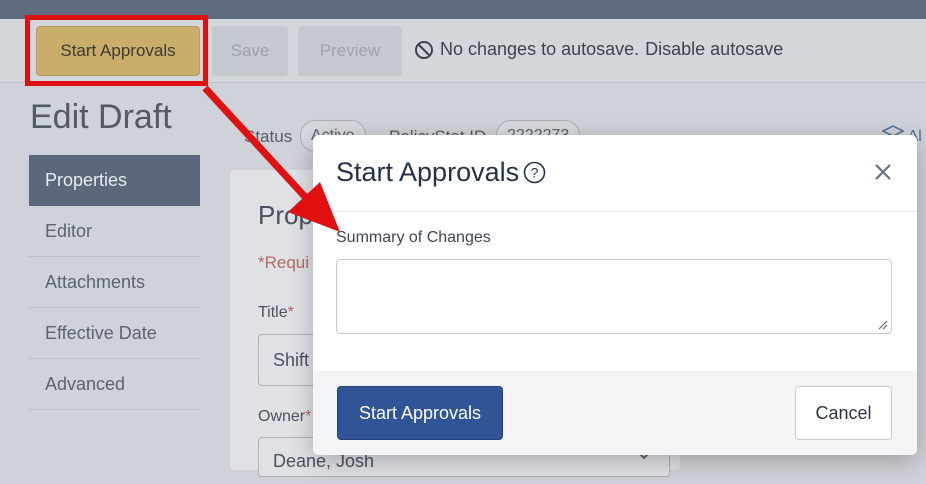 This screenshot has width=926, height=484. What do you see at coordinates (118, 51) in the screenshot?
I see `start-approvals-button: Start Approvals` at bounding box center [118, 51].